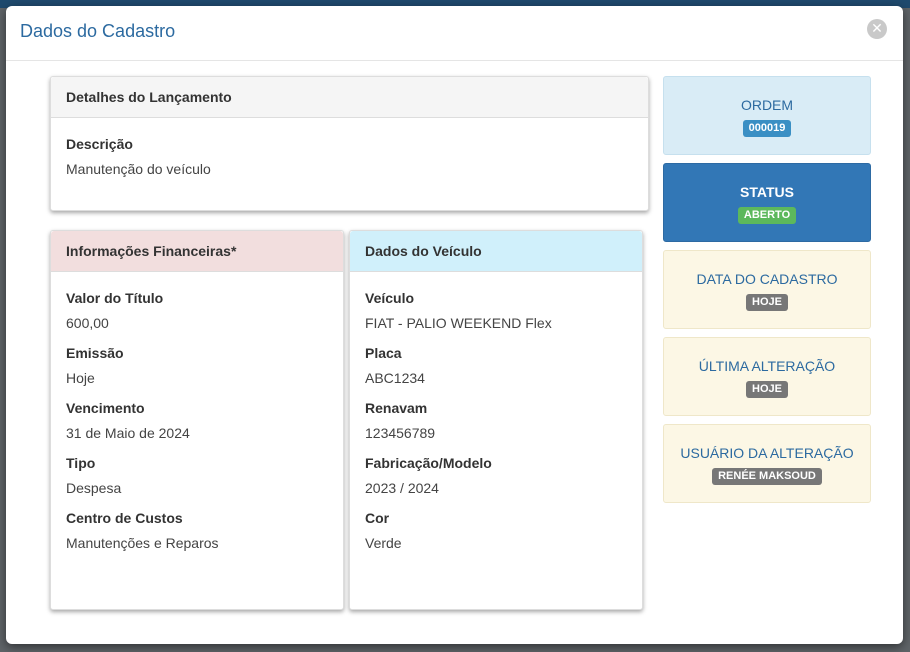 This screenshot has width=910, height=652. Describe the element at coordinates (390, 298) in the screenshot. I see `veiculo-label: Veículo` at that location.